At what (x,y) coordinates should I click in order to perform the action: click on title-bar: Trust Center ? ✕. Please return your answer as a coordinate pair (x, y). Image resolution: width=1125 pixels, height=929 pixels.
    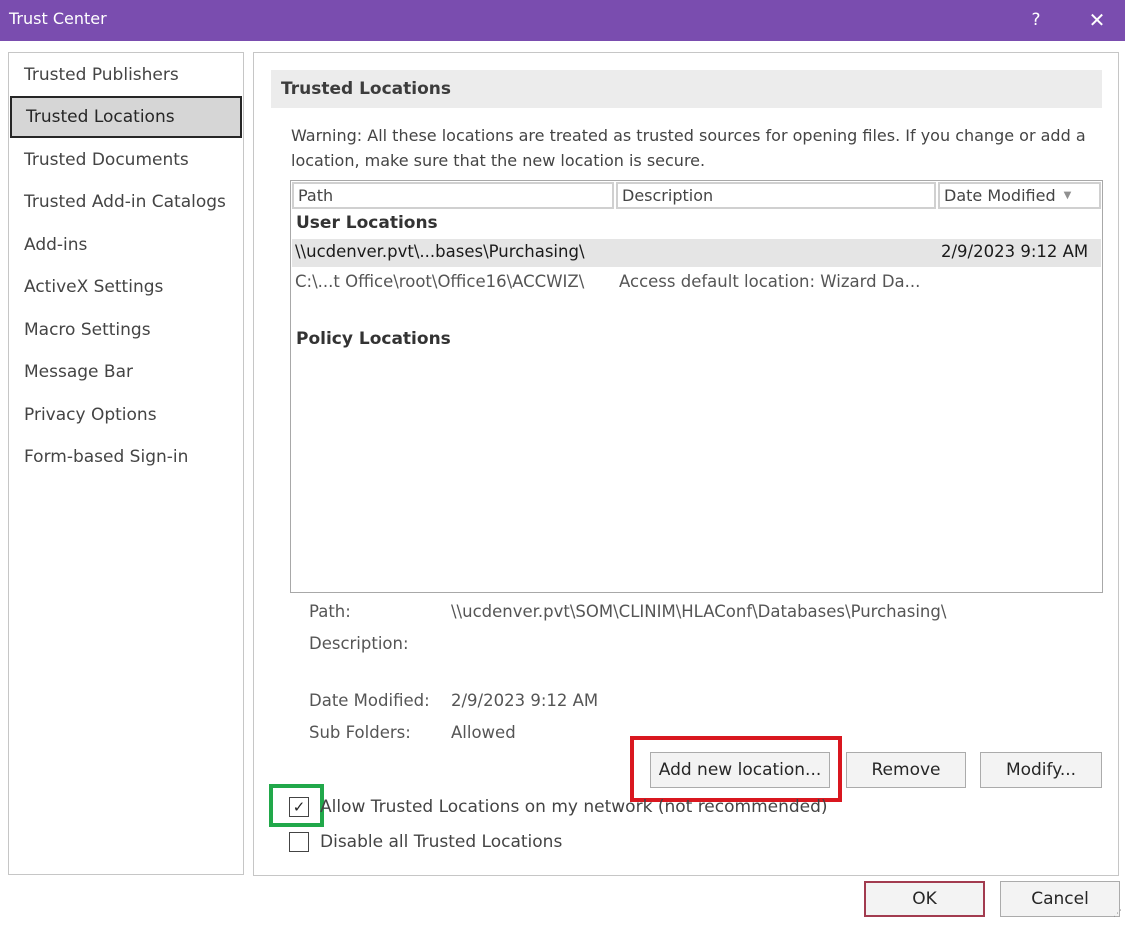
    Looking at the image, I should click on (562, 20).